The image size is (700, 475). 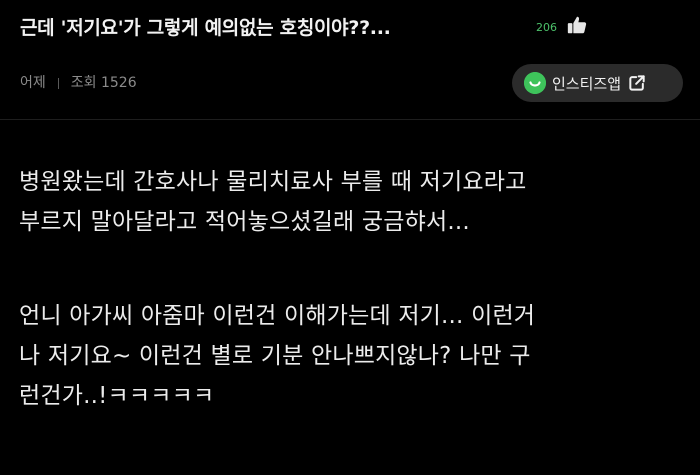 I want to click on post-header: 근데 '저기요'가 그렇게 예의없는 호칭이야??... 206, so click(x=350, y=28).